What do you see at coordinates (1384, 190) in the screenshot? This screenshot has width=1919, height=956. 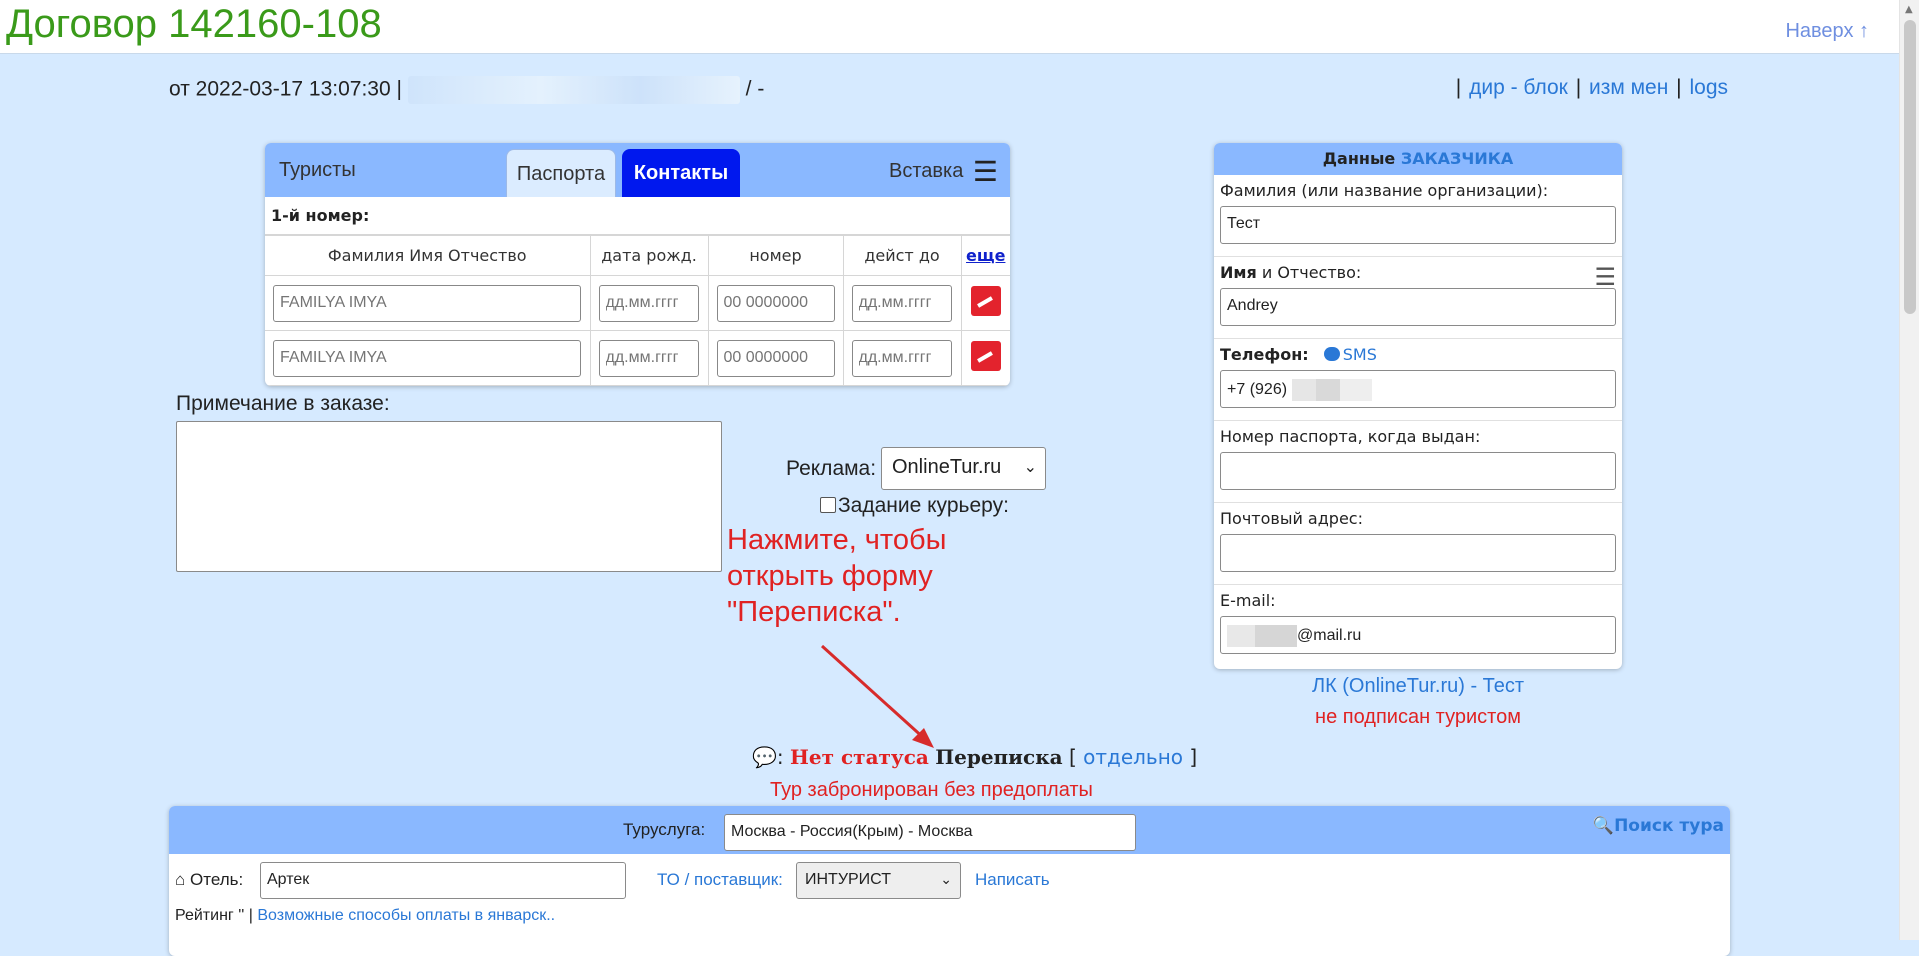 I see `surname-label: Фамилия (или название организации):` at bounding box center [1384, 190].